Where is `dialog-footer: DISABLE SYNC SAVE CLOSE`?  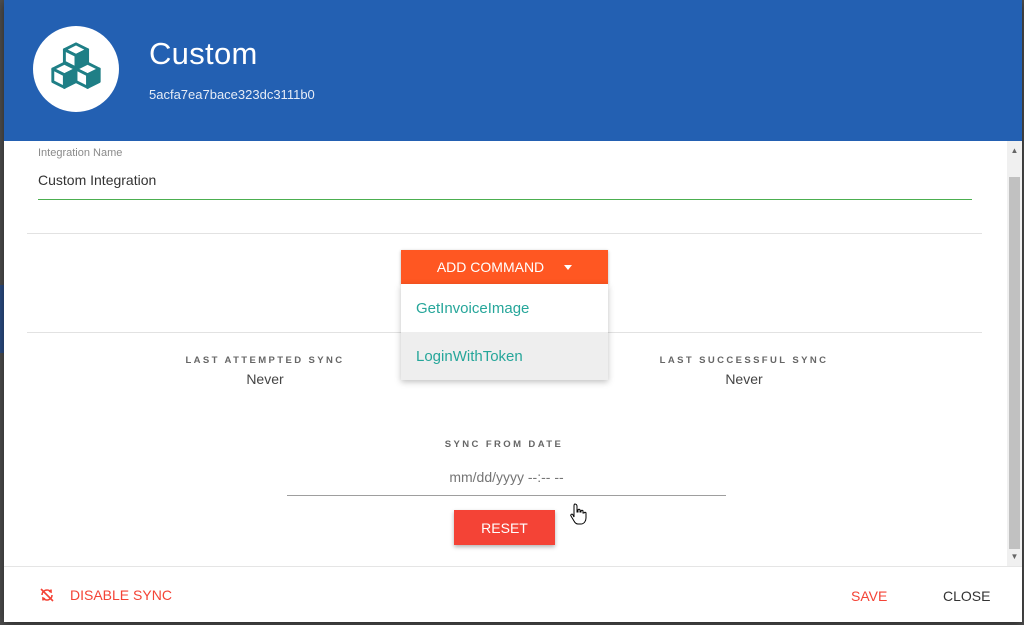 dialog-footer: DISABLE SYNC SAVE CLOSE is located at coordinates (513, 594).